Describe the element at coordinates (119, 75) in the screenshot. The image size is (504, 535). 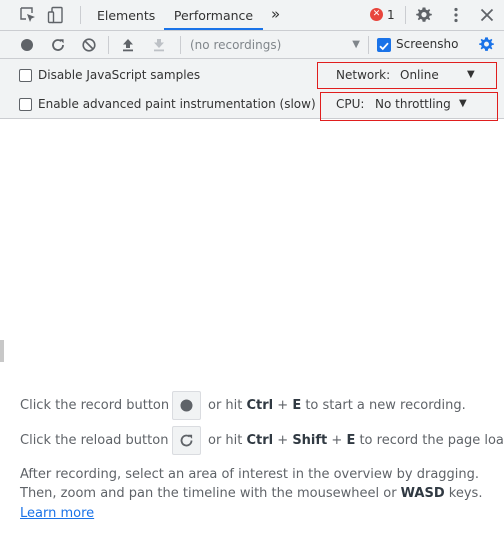
I see `disable-js-samples-label: Disable JavaScript samples` at that location.